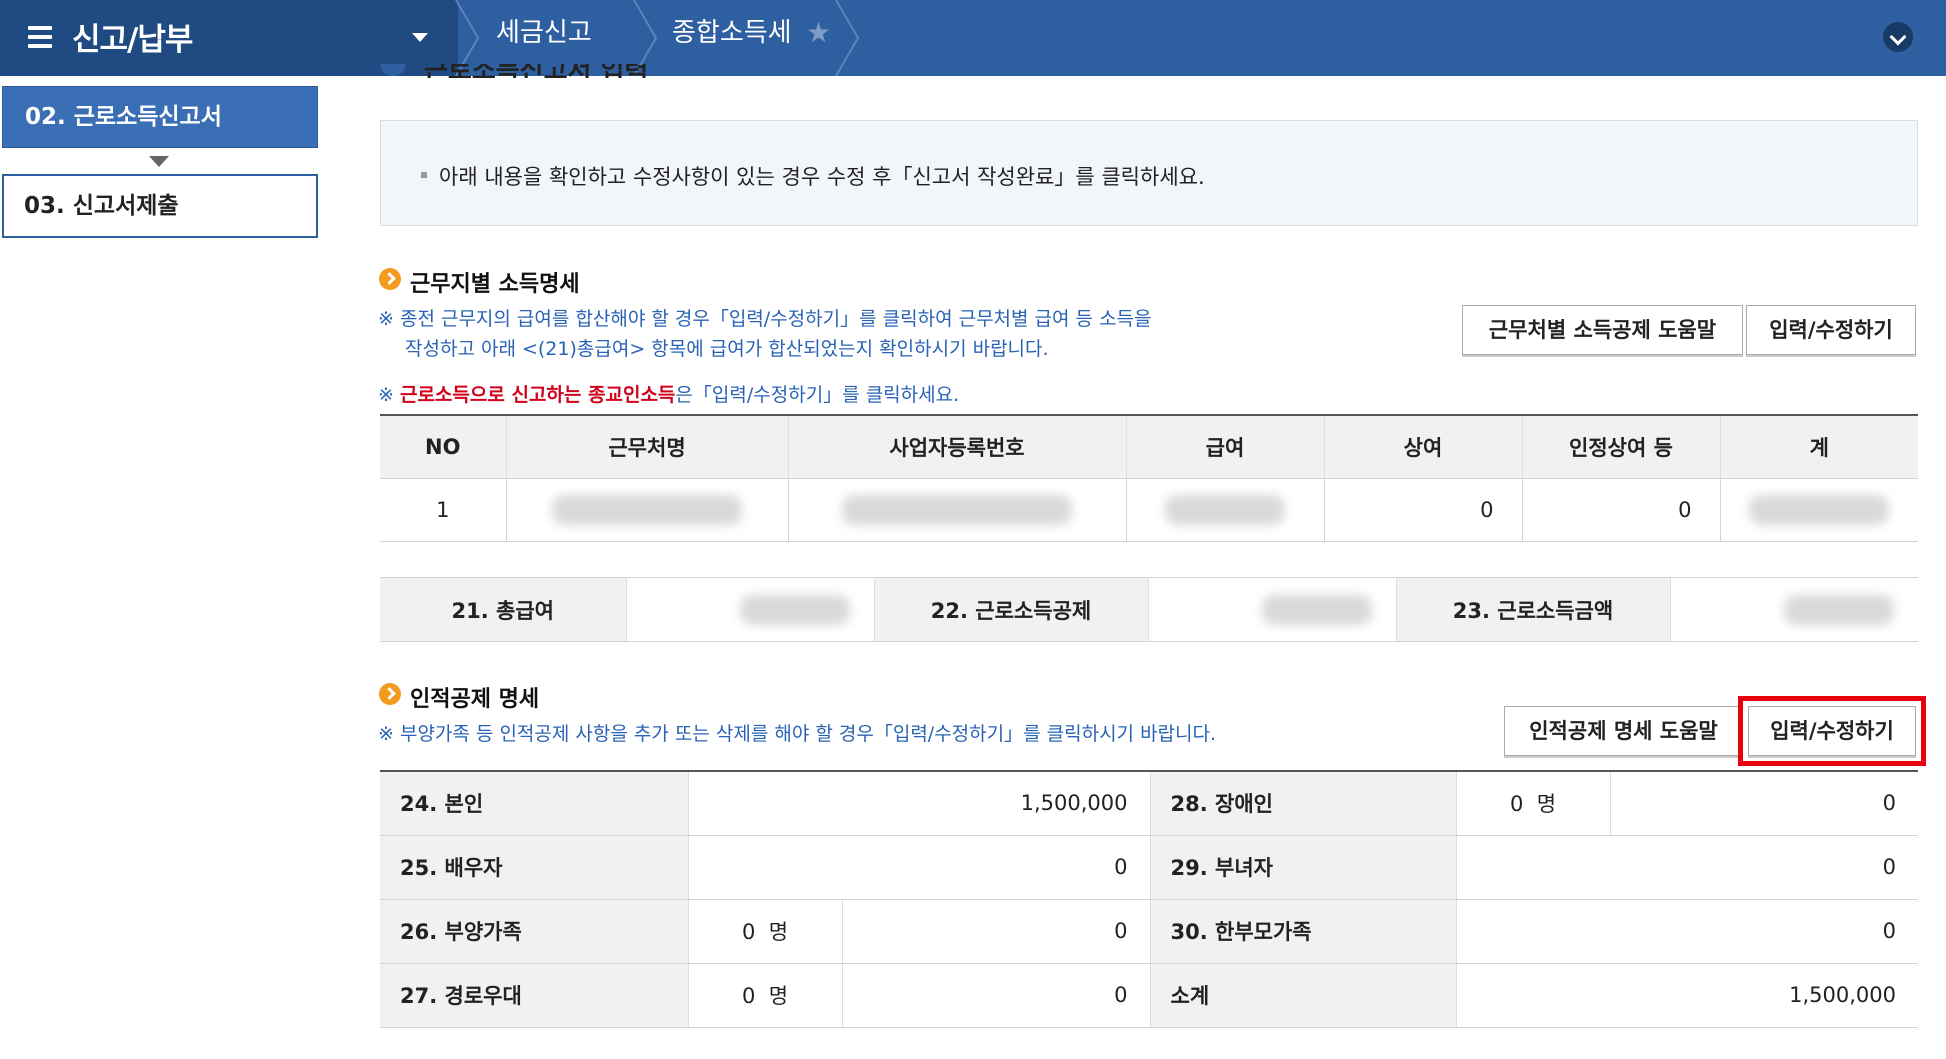 The height and width of the screenshot is (1059, 1946). Describe the element at coordinates (534, 931) in the screenshot. I see `dependents-deduction-label: 26. 부양가족` at that location.